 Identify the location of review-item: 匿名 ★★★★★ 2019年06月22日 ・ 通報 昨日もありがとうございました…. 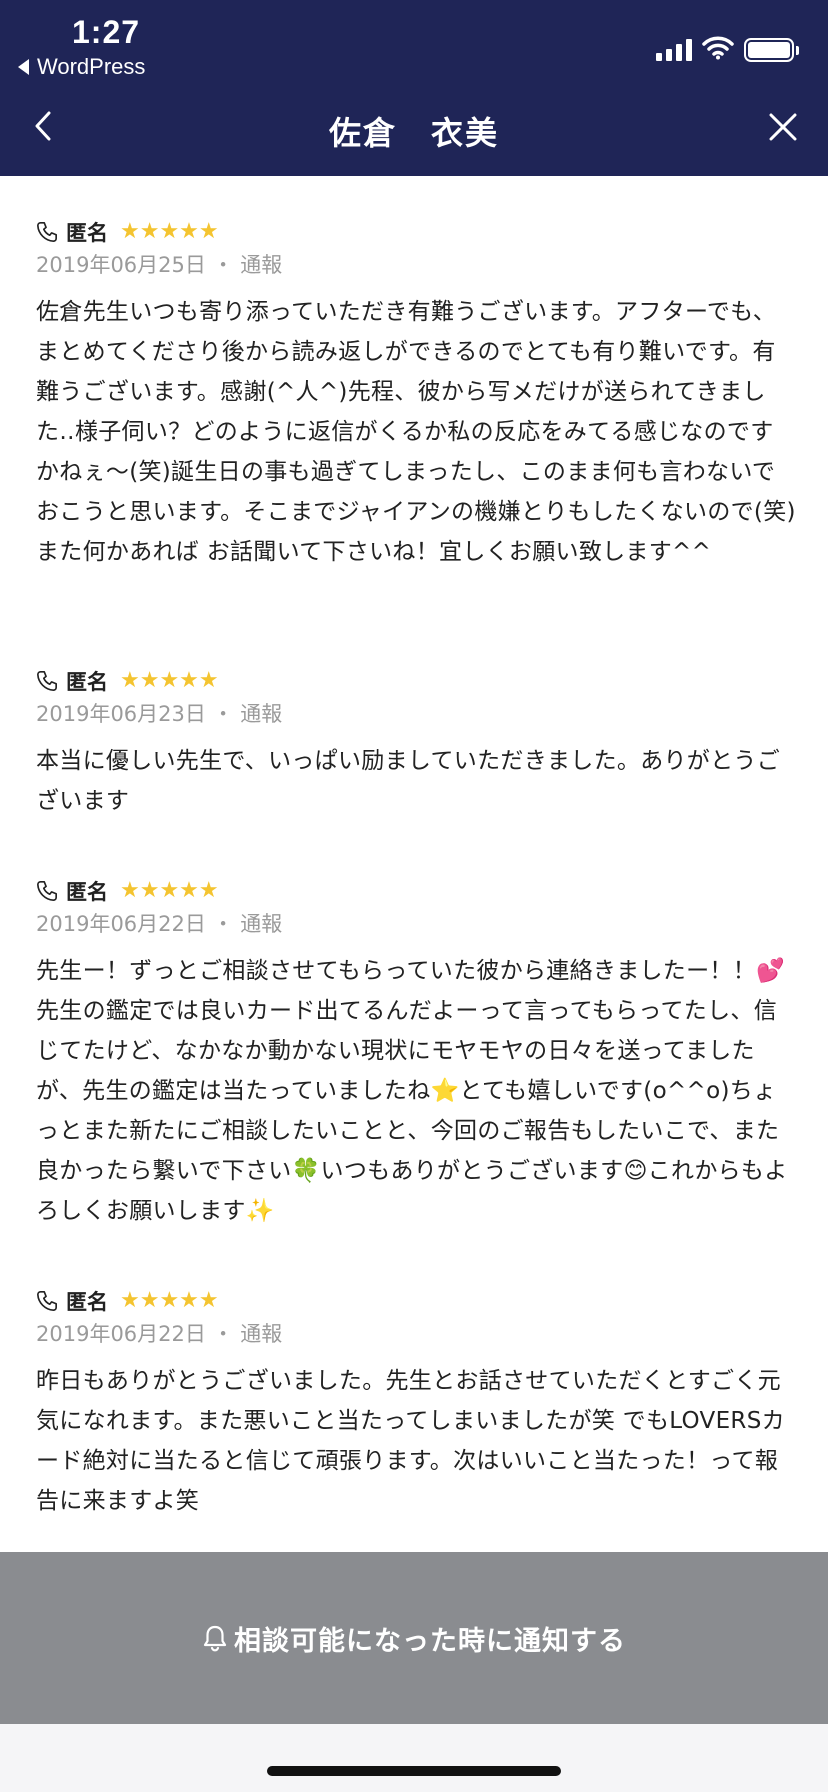
(416, 1403).